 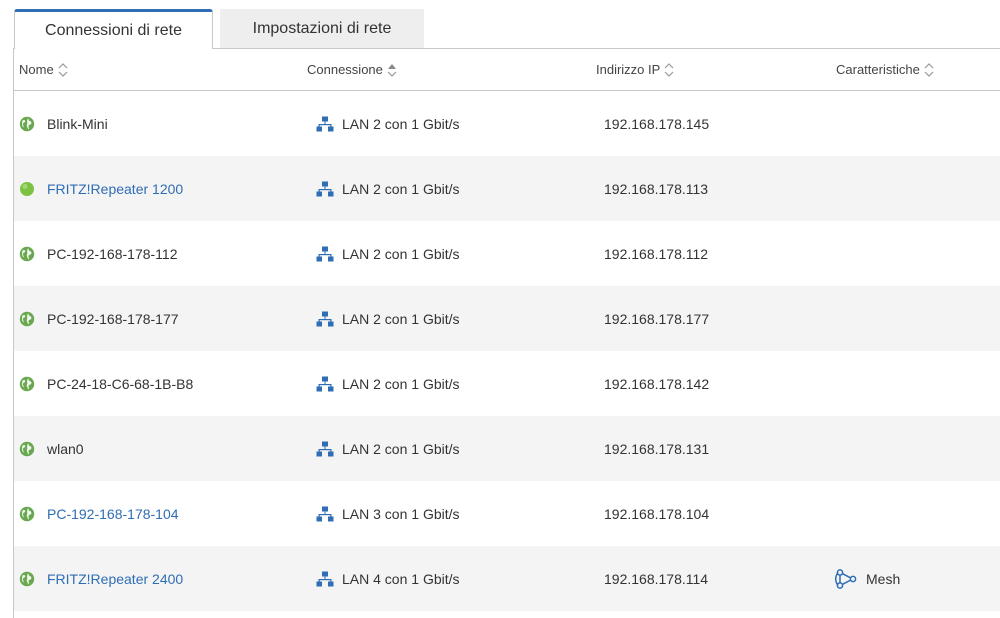 I want to click on ip-cell: 192.168.178.131, so click(x=656, y=448).